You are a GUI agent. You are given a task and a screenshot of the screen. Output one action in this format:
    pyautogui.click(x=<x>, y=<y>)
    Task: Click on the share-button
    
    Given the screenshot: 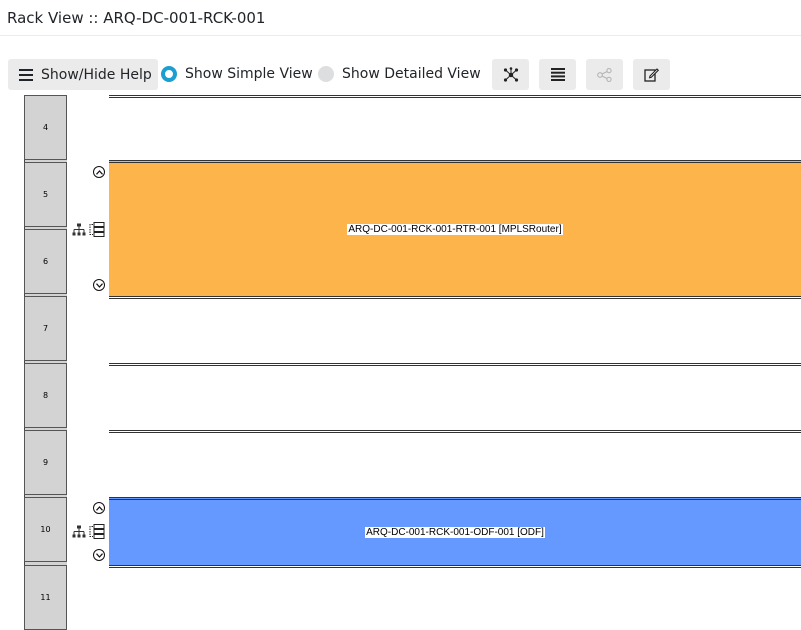 What is the action you would take?
    pyautogui.click(x=604, y=74)
    